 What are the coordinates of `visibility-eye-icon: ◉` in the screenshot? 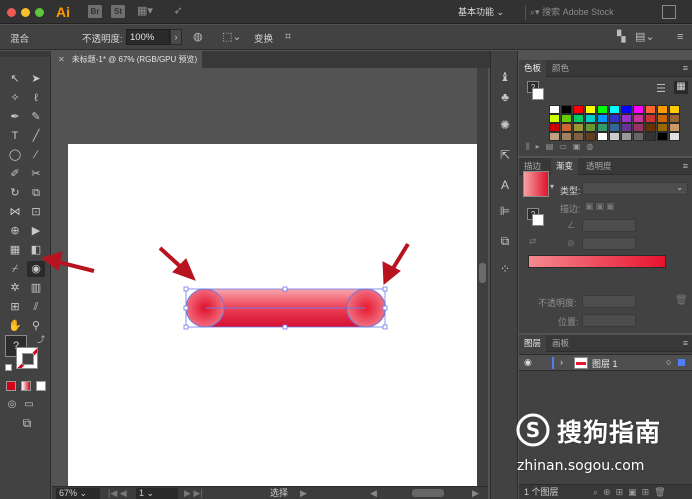 It's located at (528, 362).